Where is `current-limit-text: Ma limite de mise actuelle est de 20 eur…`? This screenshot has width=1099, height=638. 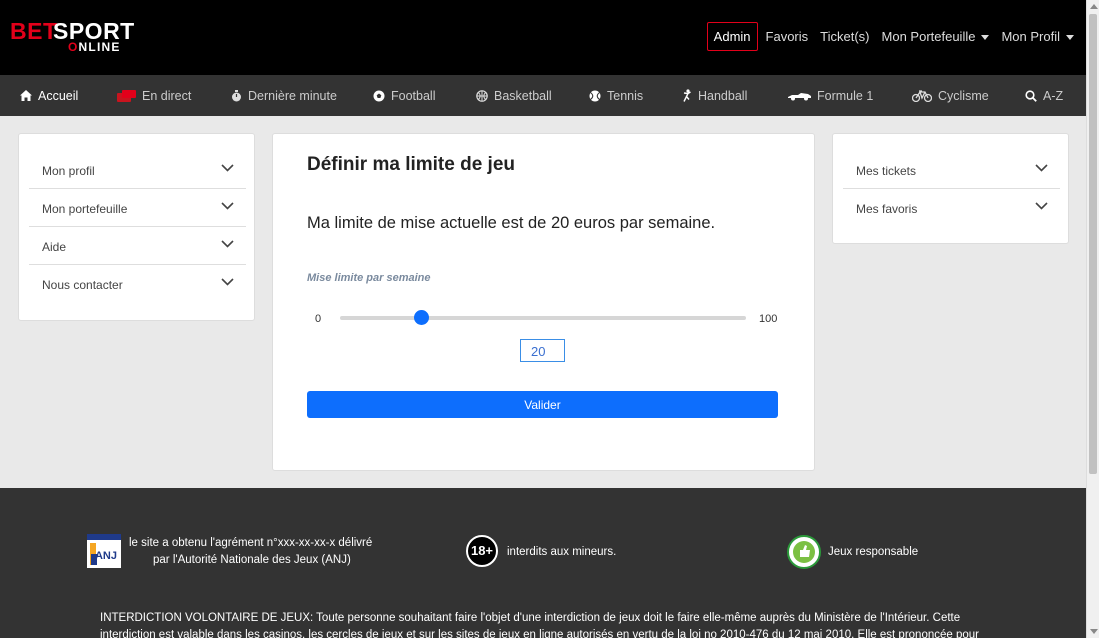 current-limit-text: Ma limite de mise actuelle est de 20 eur… is located at coordinates (511, 223).